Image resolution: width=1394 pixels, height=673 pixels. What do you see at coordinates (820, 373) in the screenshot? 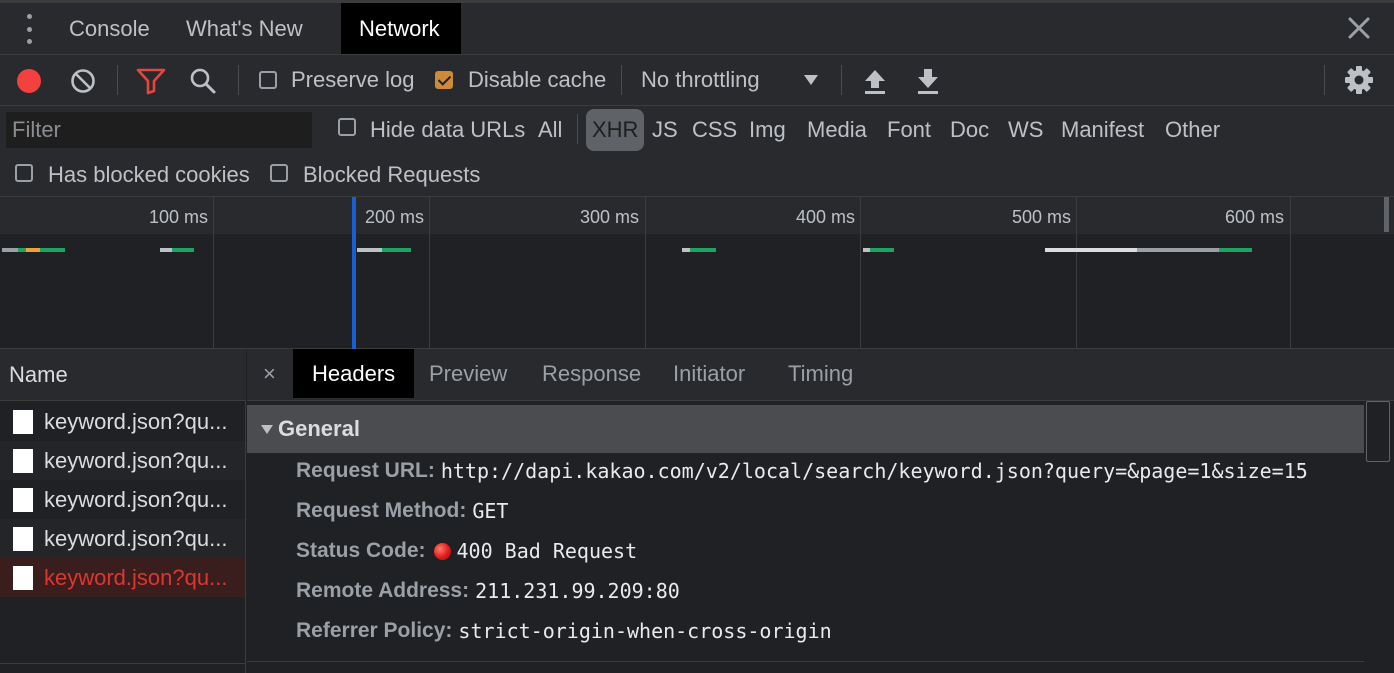
I see `tab-timing: Timing` at bounding box center [820, 373].